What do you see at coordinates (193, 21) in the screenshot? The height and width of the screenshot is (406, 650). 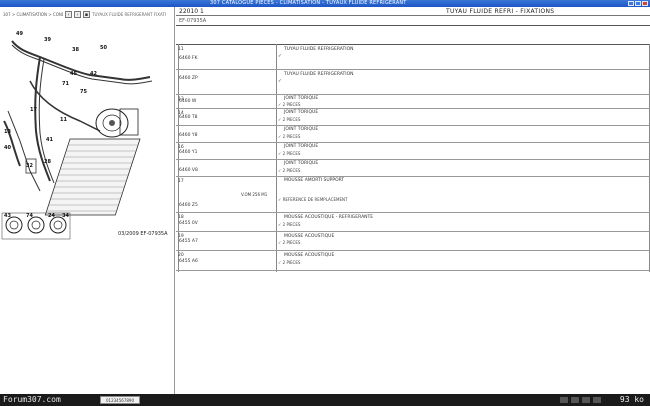 I see `diagram-ref: EF-07935A` at bounding box center [193, 21].